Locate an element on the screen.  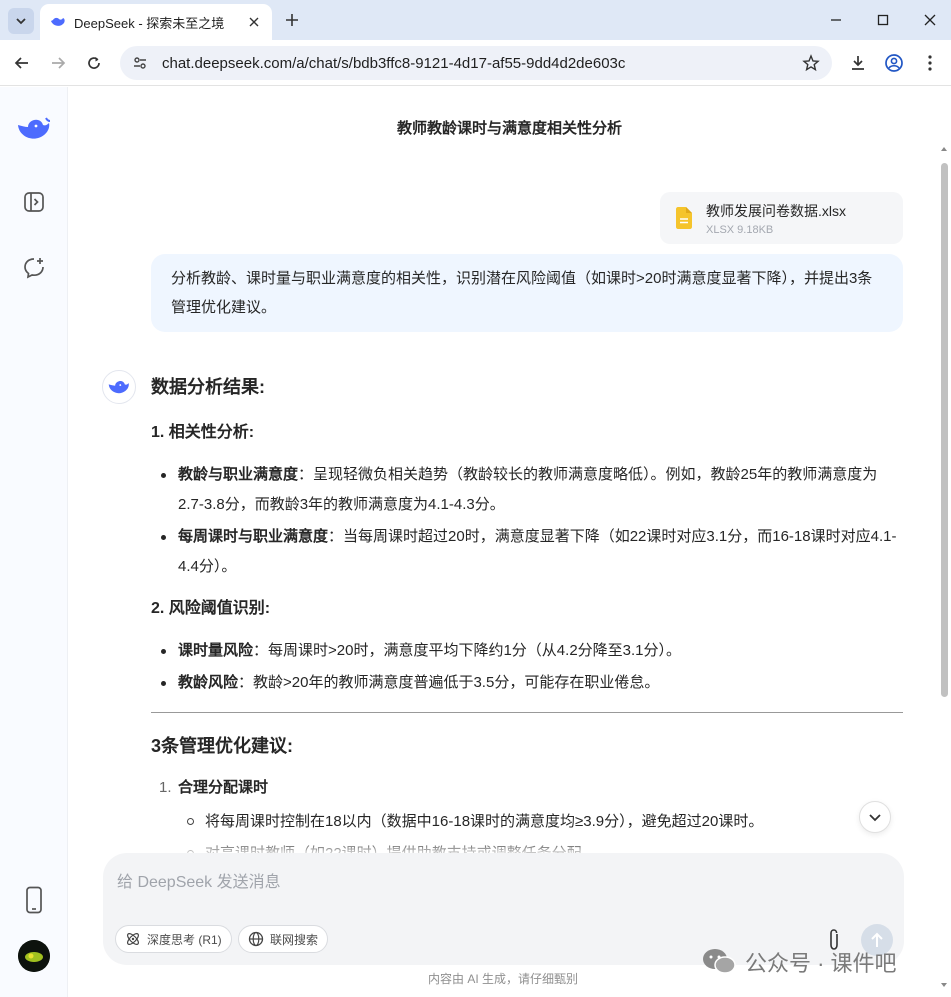
scroll-up-arrow-icon is located at coordinates (944, 149).